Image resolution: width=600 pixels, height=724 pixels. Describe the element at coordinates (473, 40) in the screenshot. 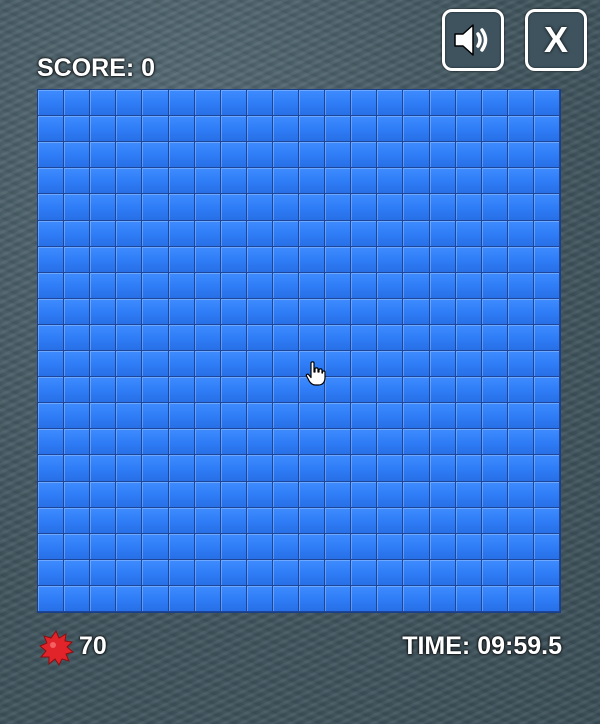

I see `sound-toggle-button` at that location.